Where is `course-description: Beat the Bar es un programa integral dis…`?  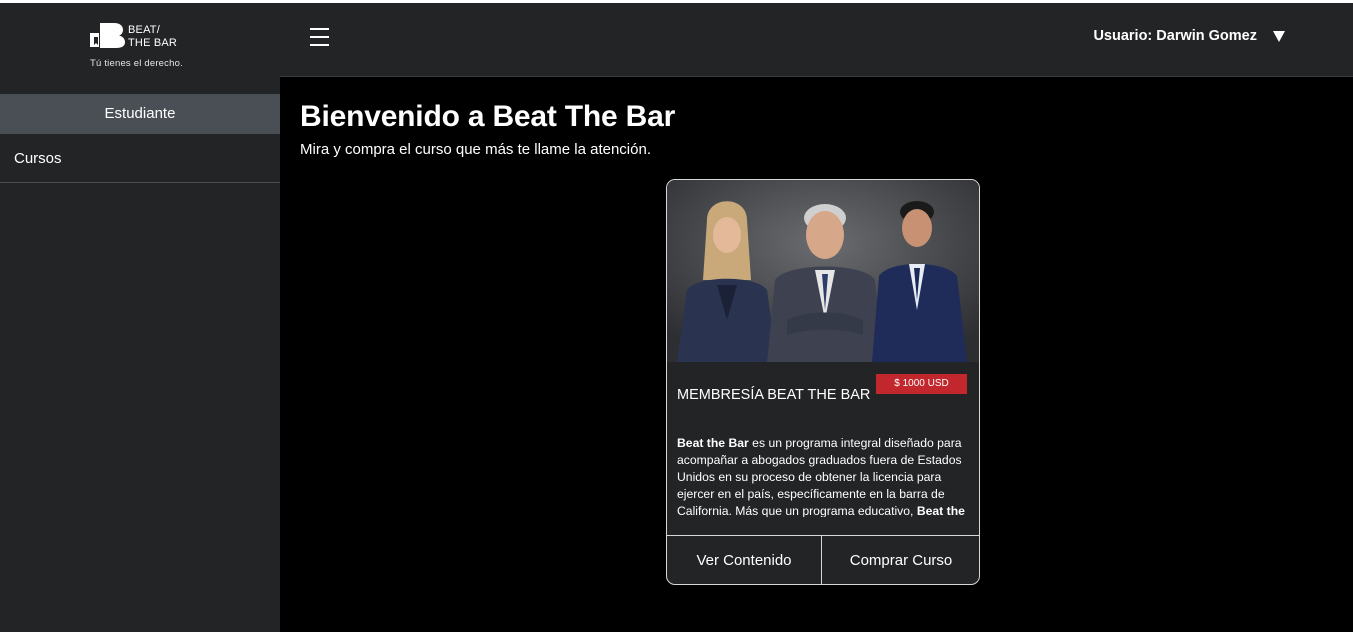 course-description: Beat the Bar es un programa integral dis… is located at coordinates (824, 476).